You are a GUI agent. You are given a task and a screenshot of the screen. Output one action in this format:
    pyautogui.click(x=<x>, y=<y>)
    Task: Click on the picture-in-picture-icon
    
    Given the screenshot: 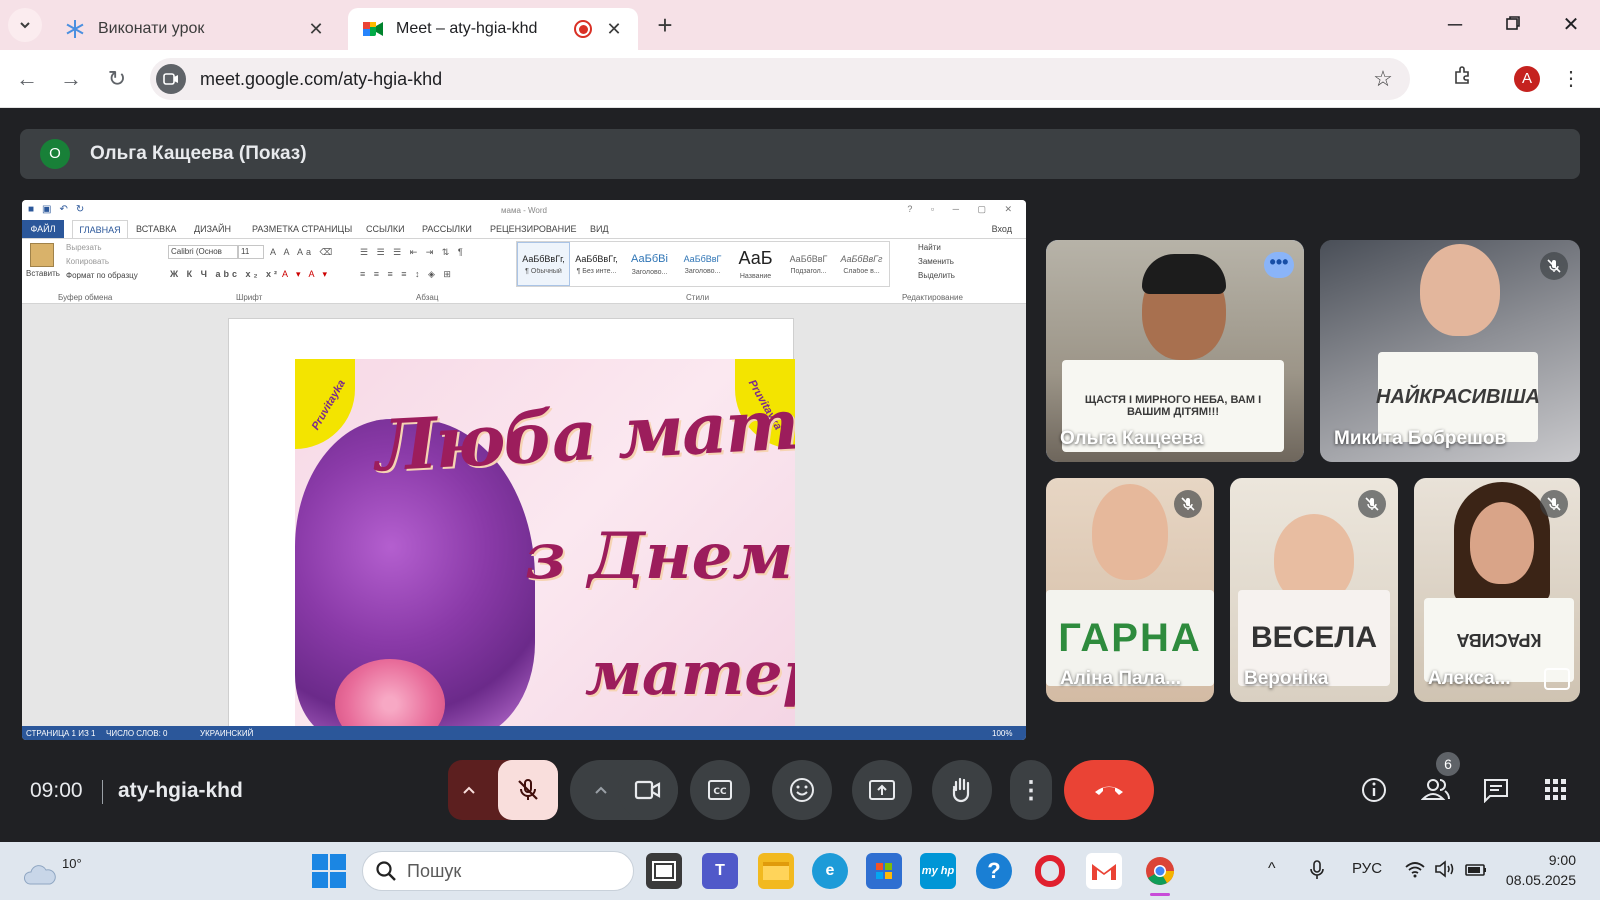 What is the action you would take?
    pyautogui.click(x=1557, y=679)
    